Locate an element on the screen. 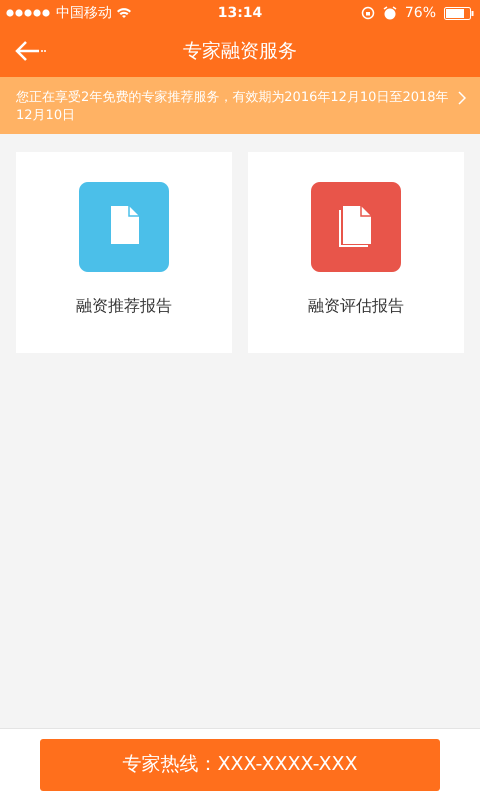 Image resolution: width=480 pixels, height=800 pixels. signal-icon is located at coordinates (29, 13).